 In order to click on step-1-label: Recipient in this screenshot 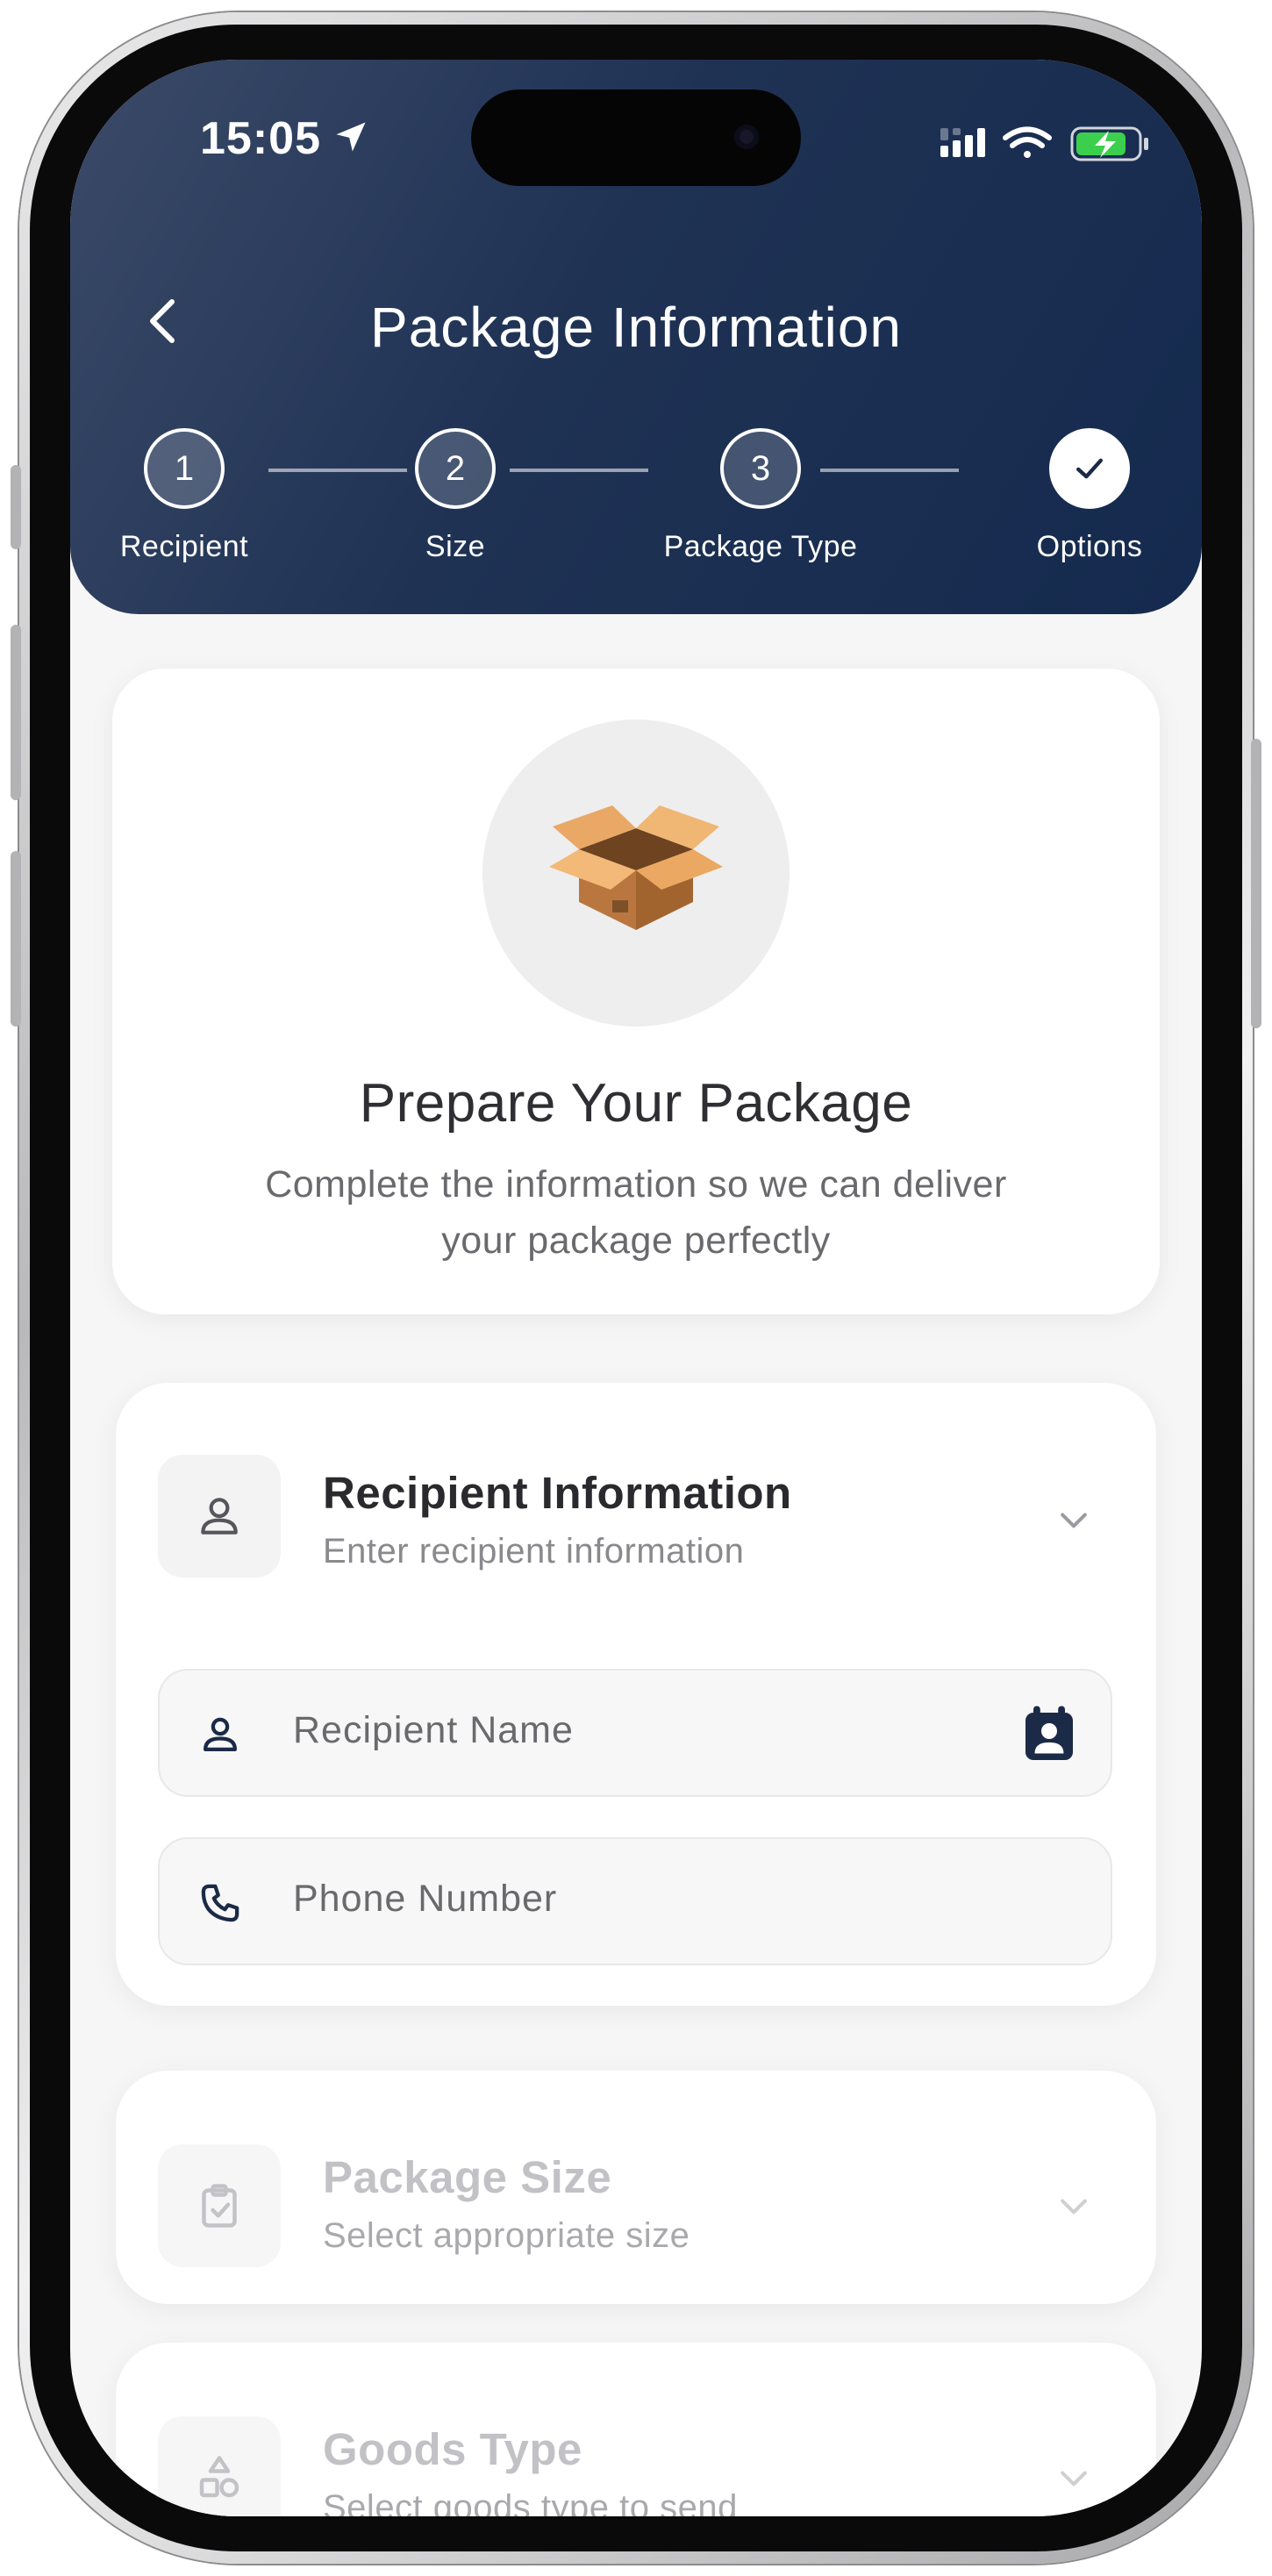, I will do `click(184, 546)`.